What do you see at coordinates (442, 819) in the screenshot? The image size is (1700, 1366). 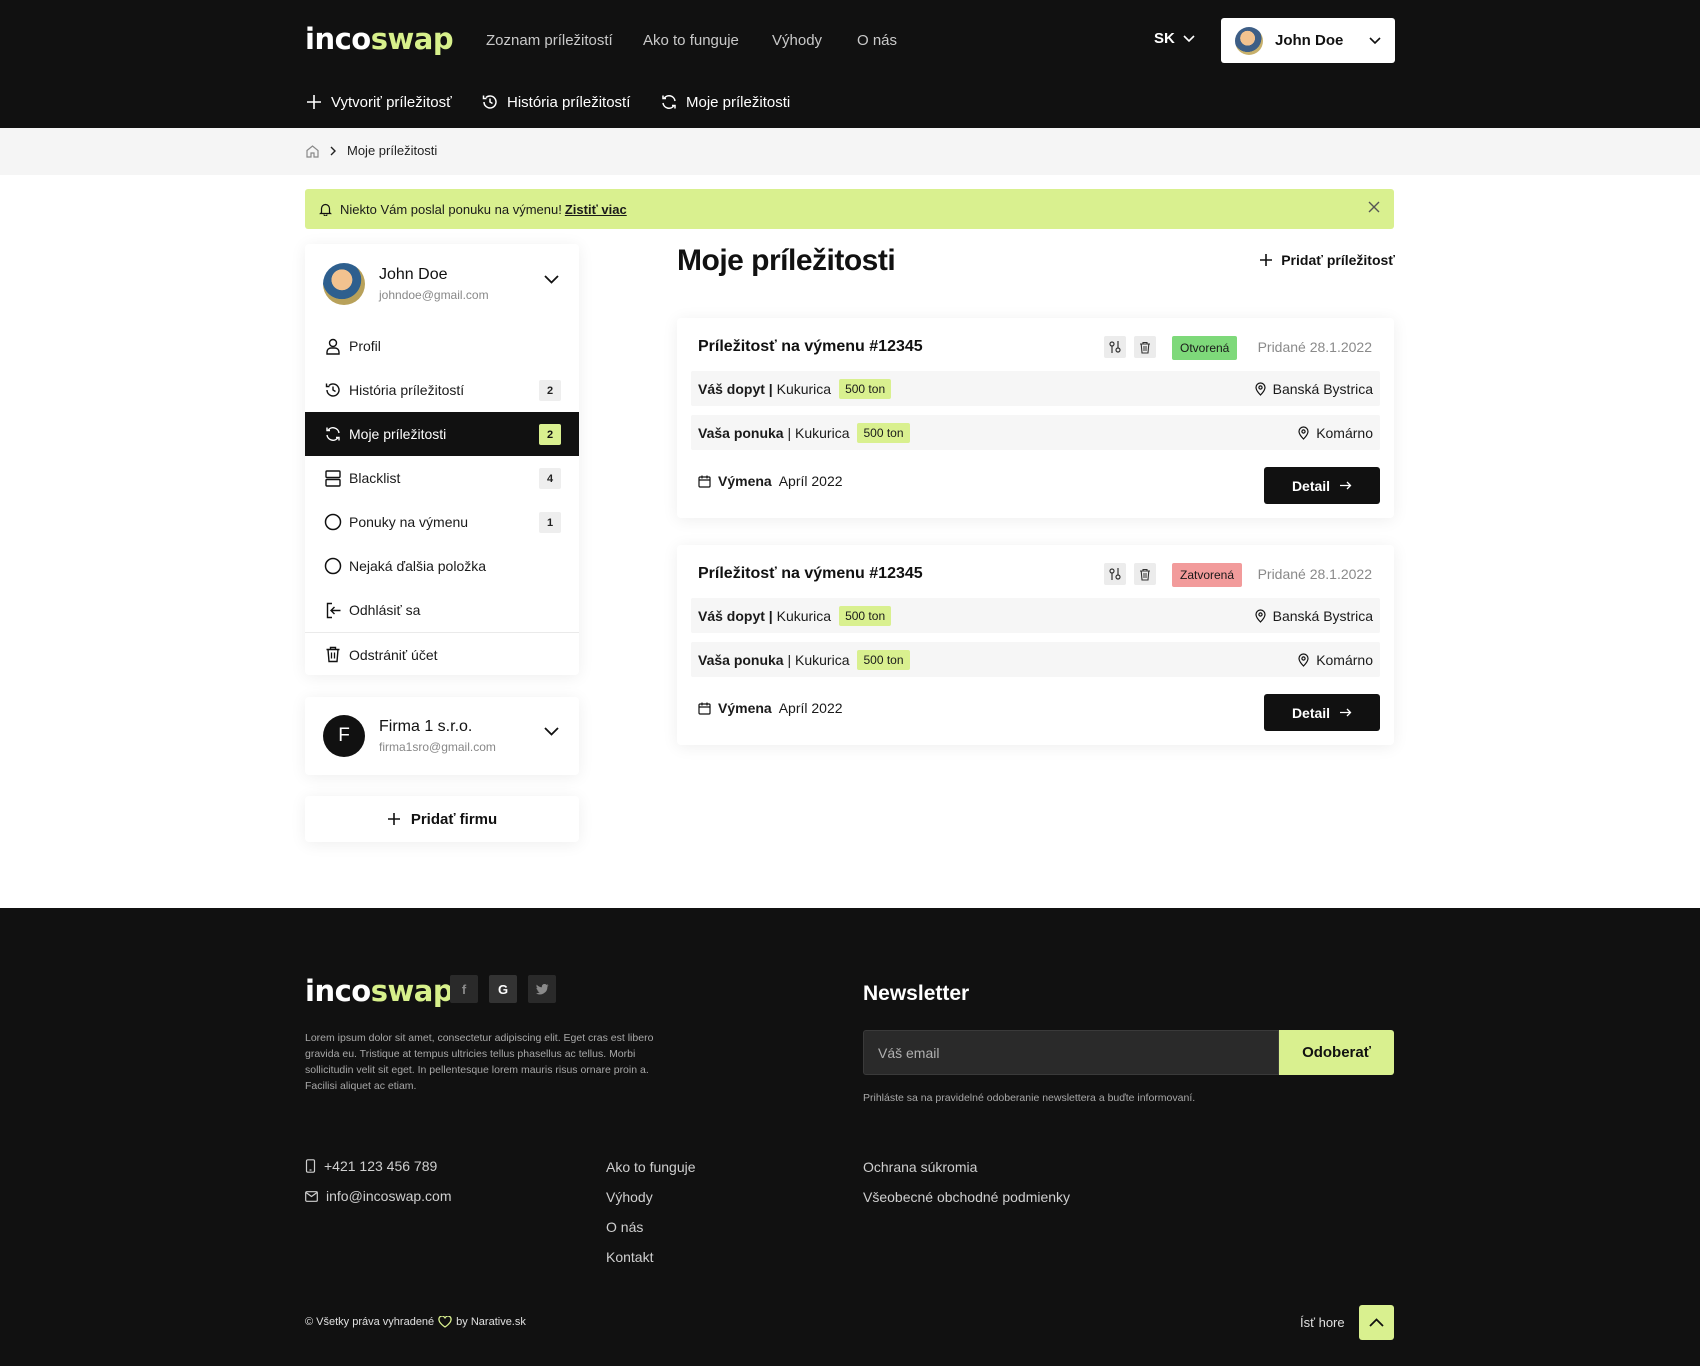 I see `add-firm-button: Pridať firmu` at bounding box center [442, 819].